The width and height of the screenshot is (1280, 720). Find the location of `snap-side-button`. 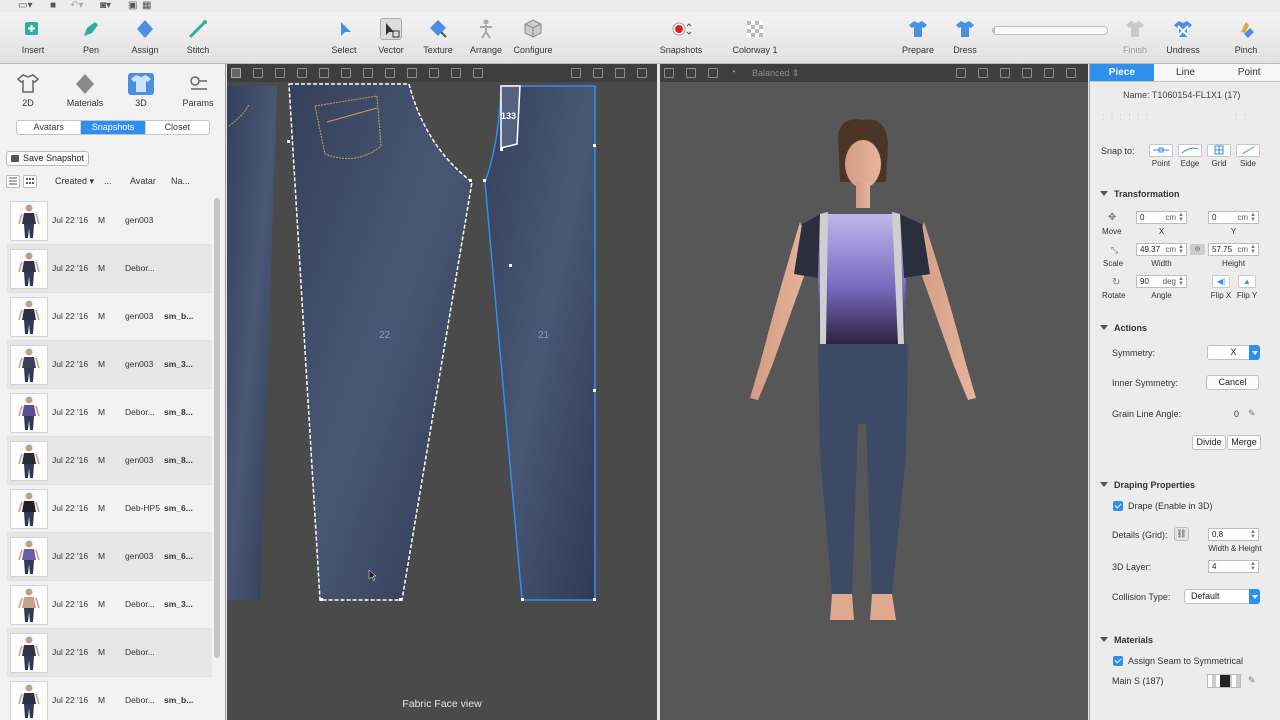

snap-side-button is located at coordinates (1248, 150).